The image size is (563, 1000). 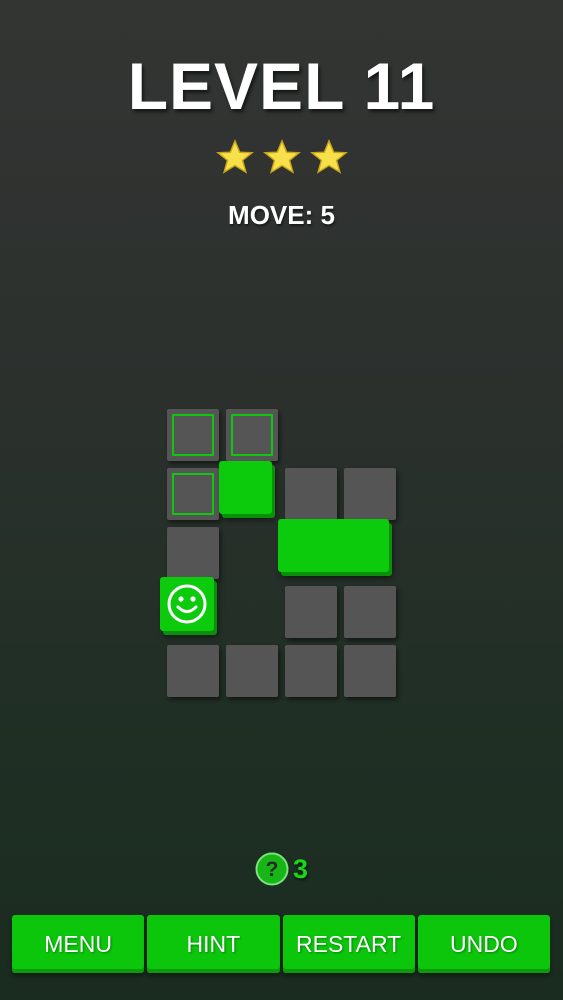 What do you see at coordinates (348, 944) in the screenshot?
I see `restart-button: RESTART` at bounding box center [348, 944].